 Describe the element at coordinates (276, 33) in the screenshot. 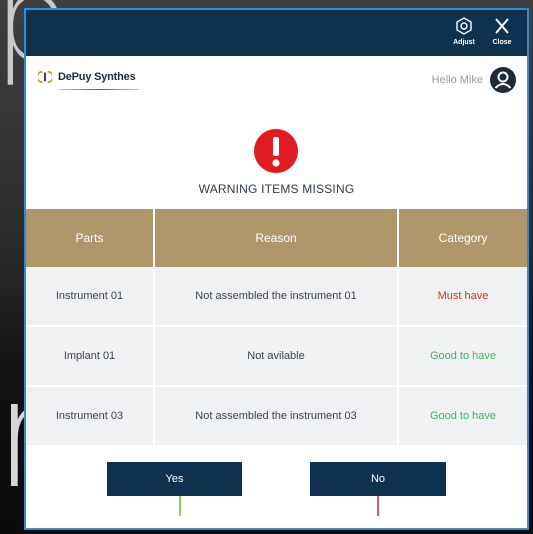

I see `dialog-topbar: Adjust Close` at that location.